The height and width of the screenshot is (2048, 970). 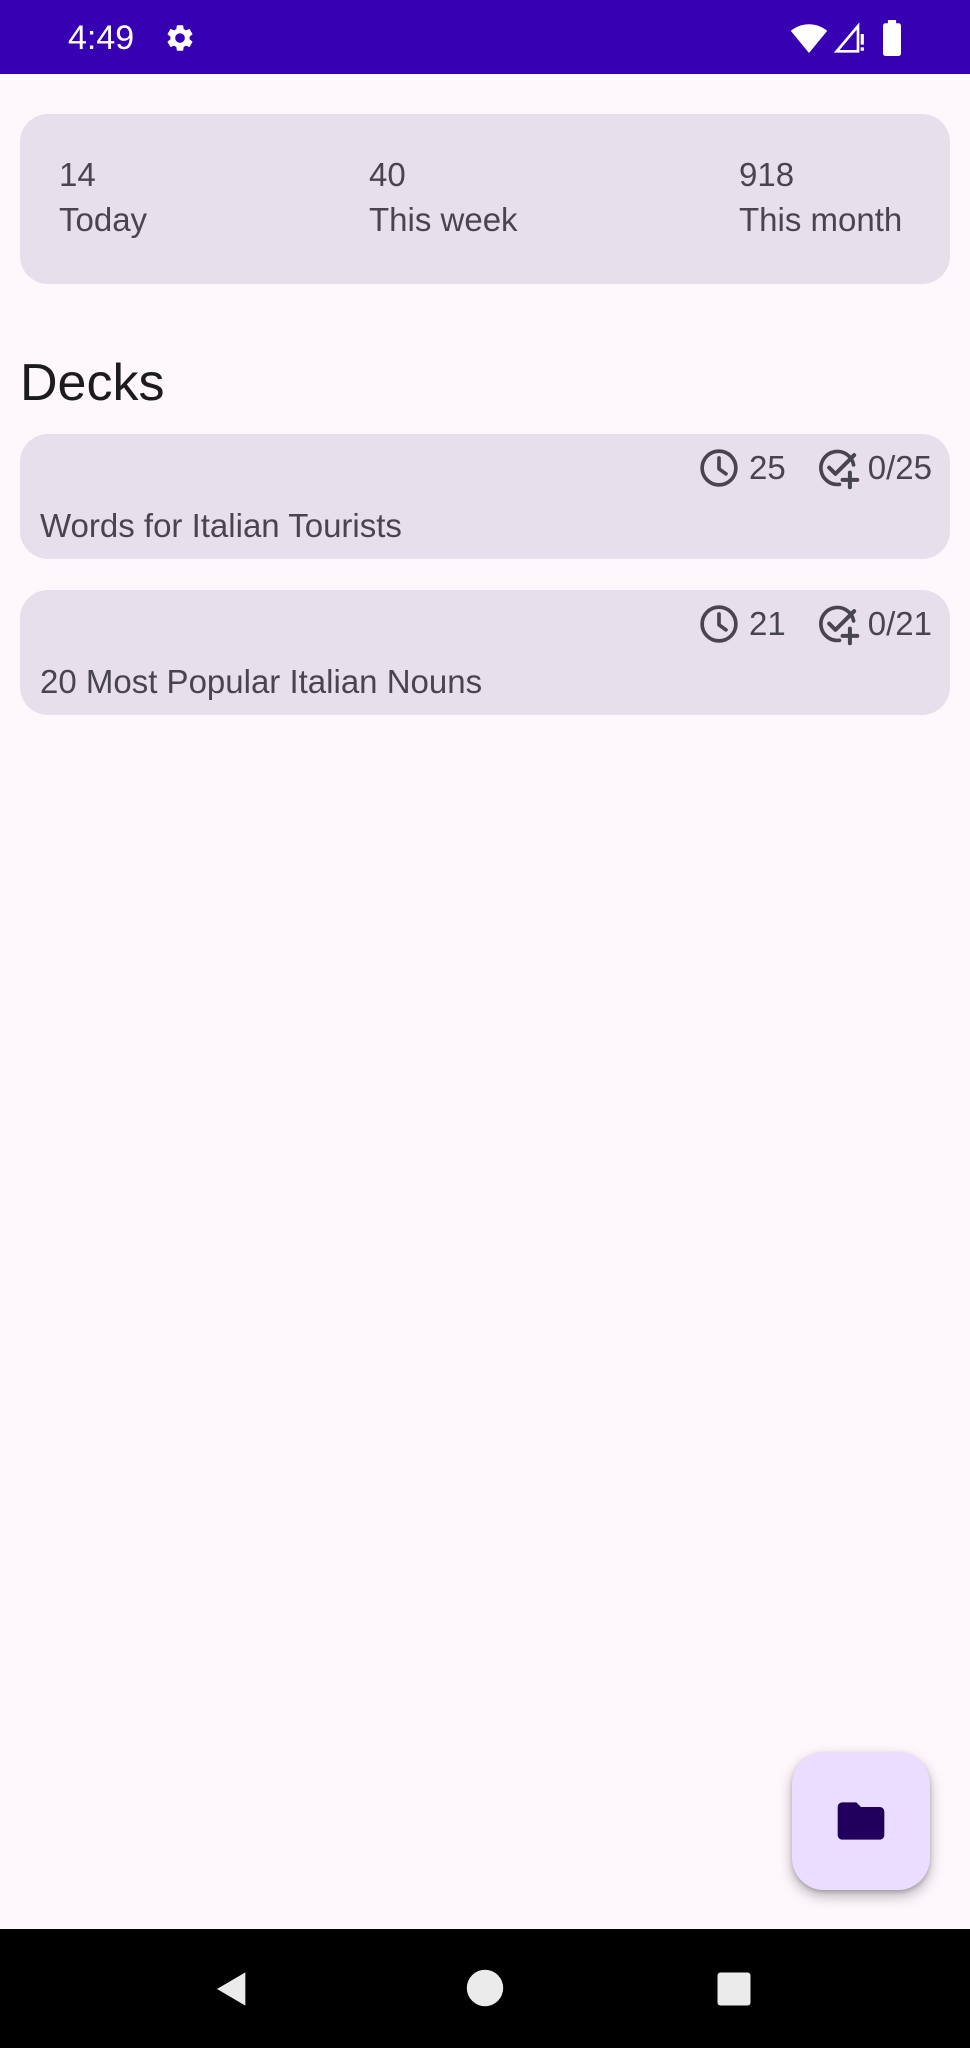 I want to click on battery-icon, so click(x=892, y=38).